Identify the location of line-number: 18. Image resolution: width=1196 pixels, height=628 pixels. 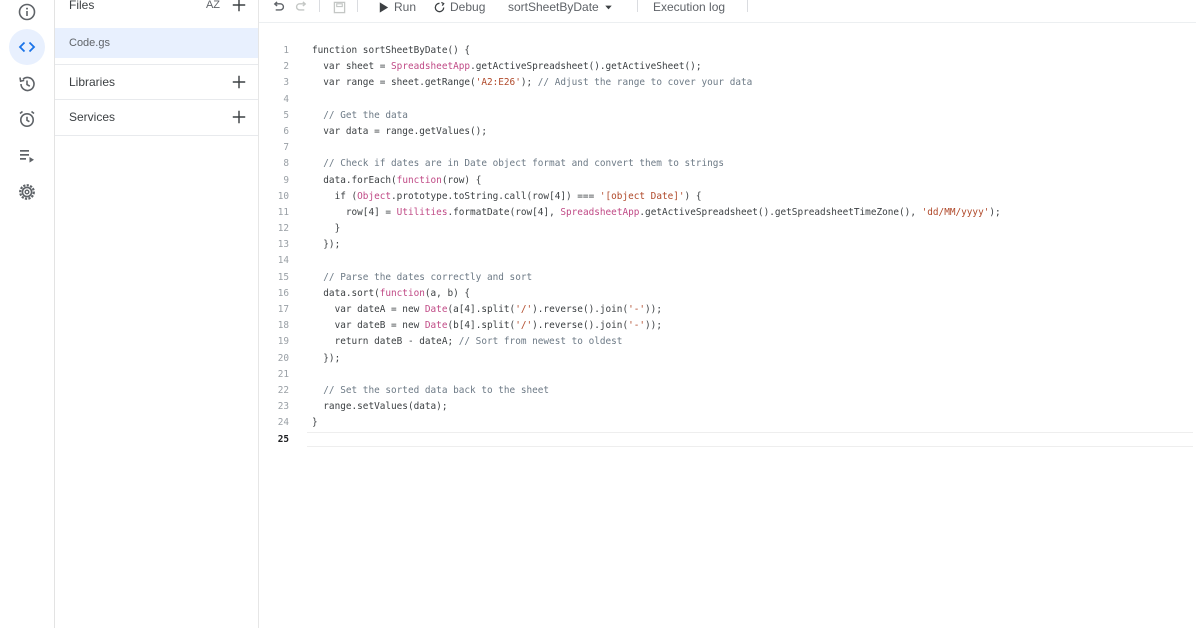
(283, 326).